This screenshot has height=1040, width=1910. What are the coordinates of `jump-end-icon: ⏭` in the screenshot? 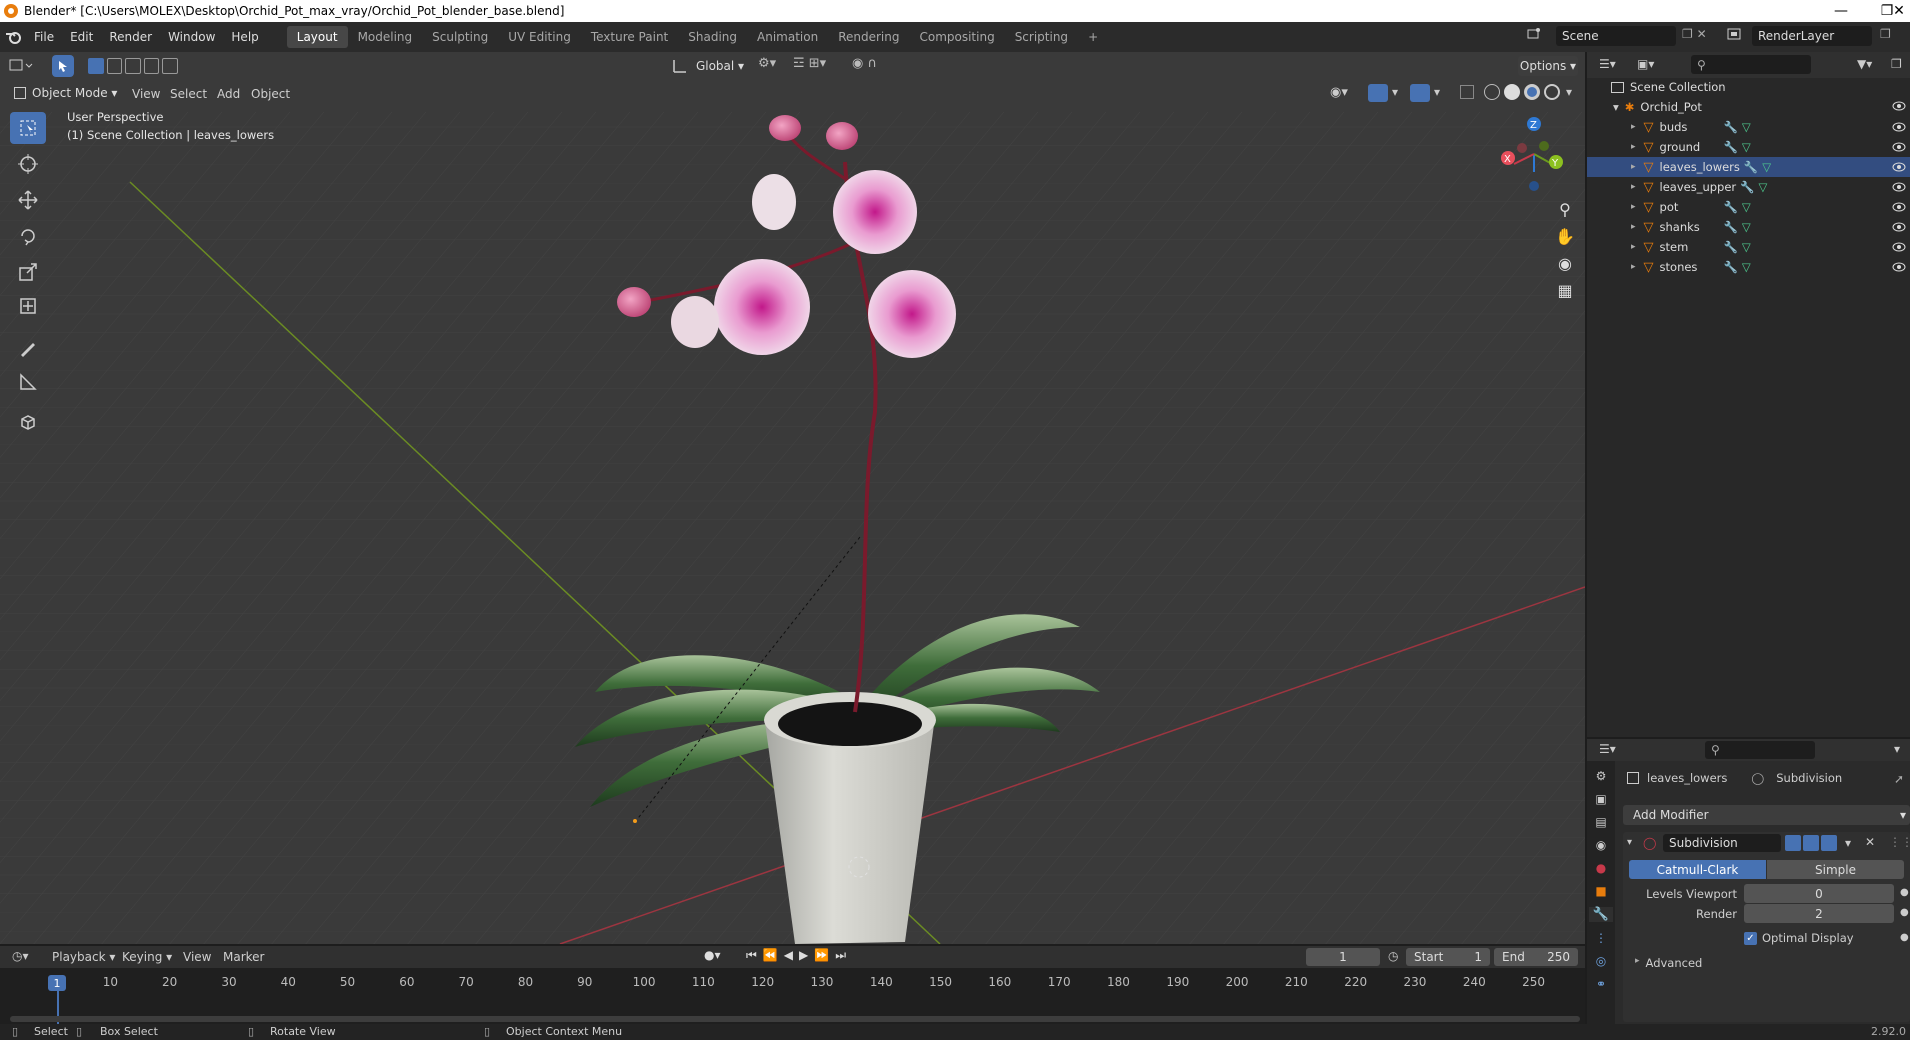 It's located at (840, 955).